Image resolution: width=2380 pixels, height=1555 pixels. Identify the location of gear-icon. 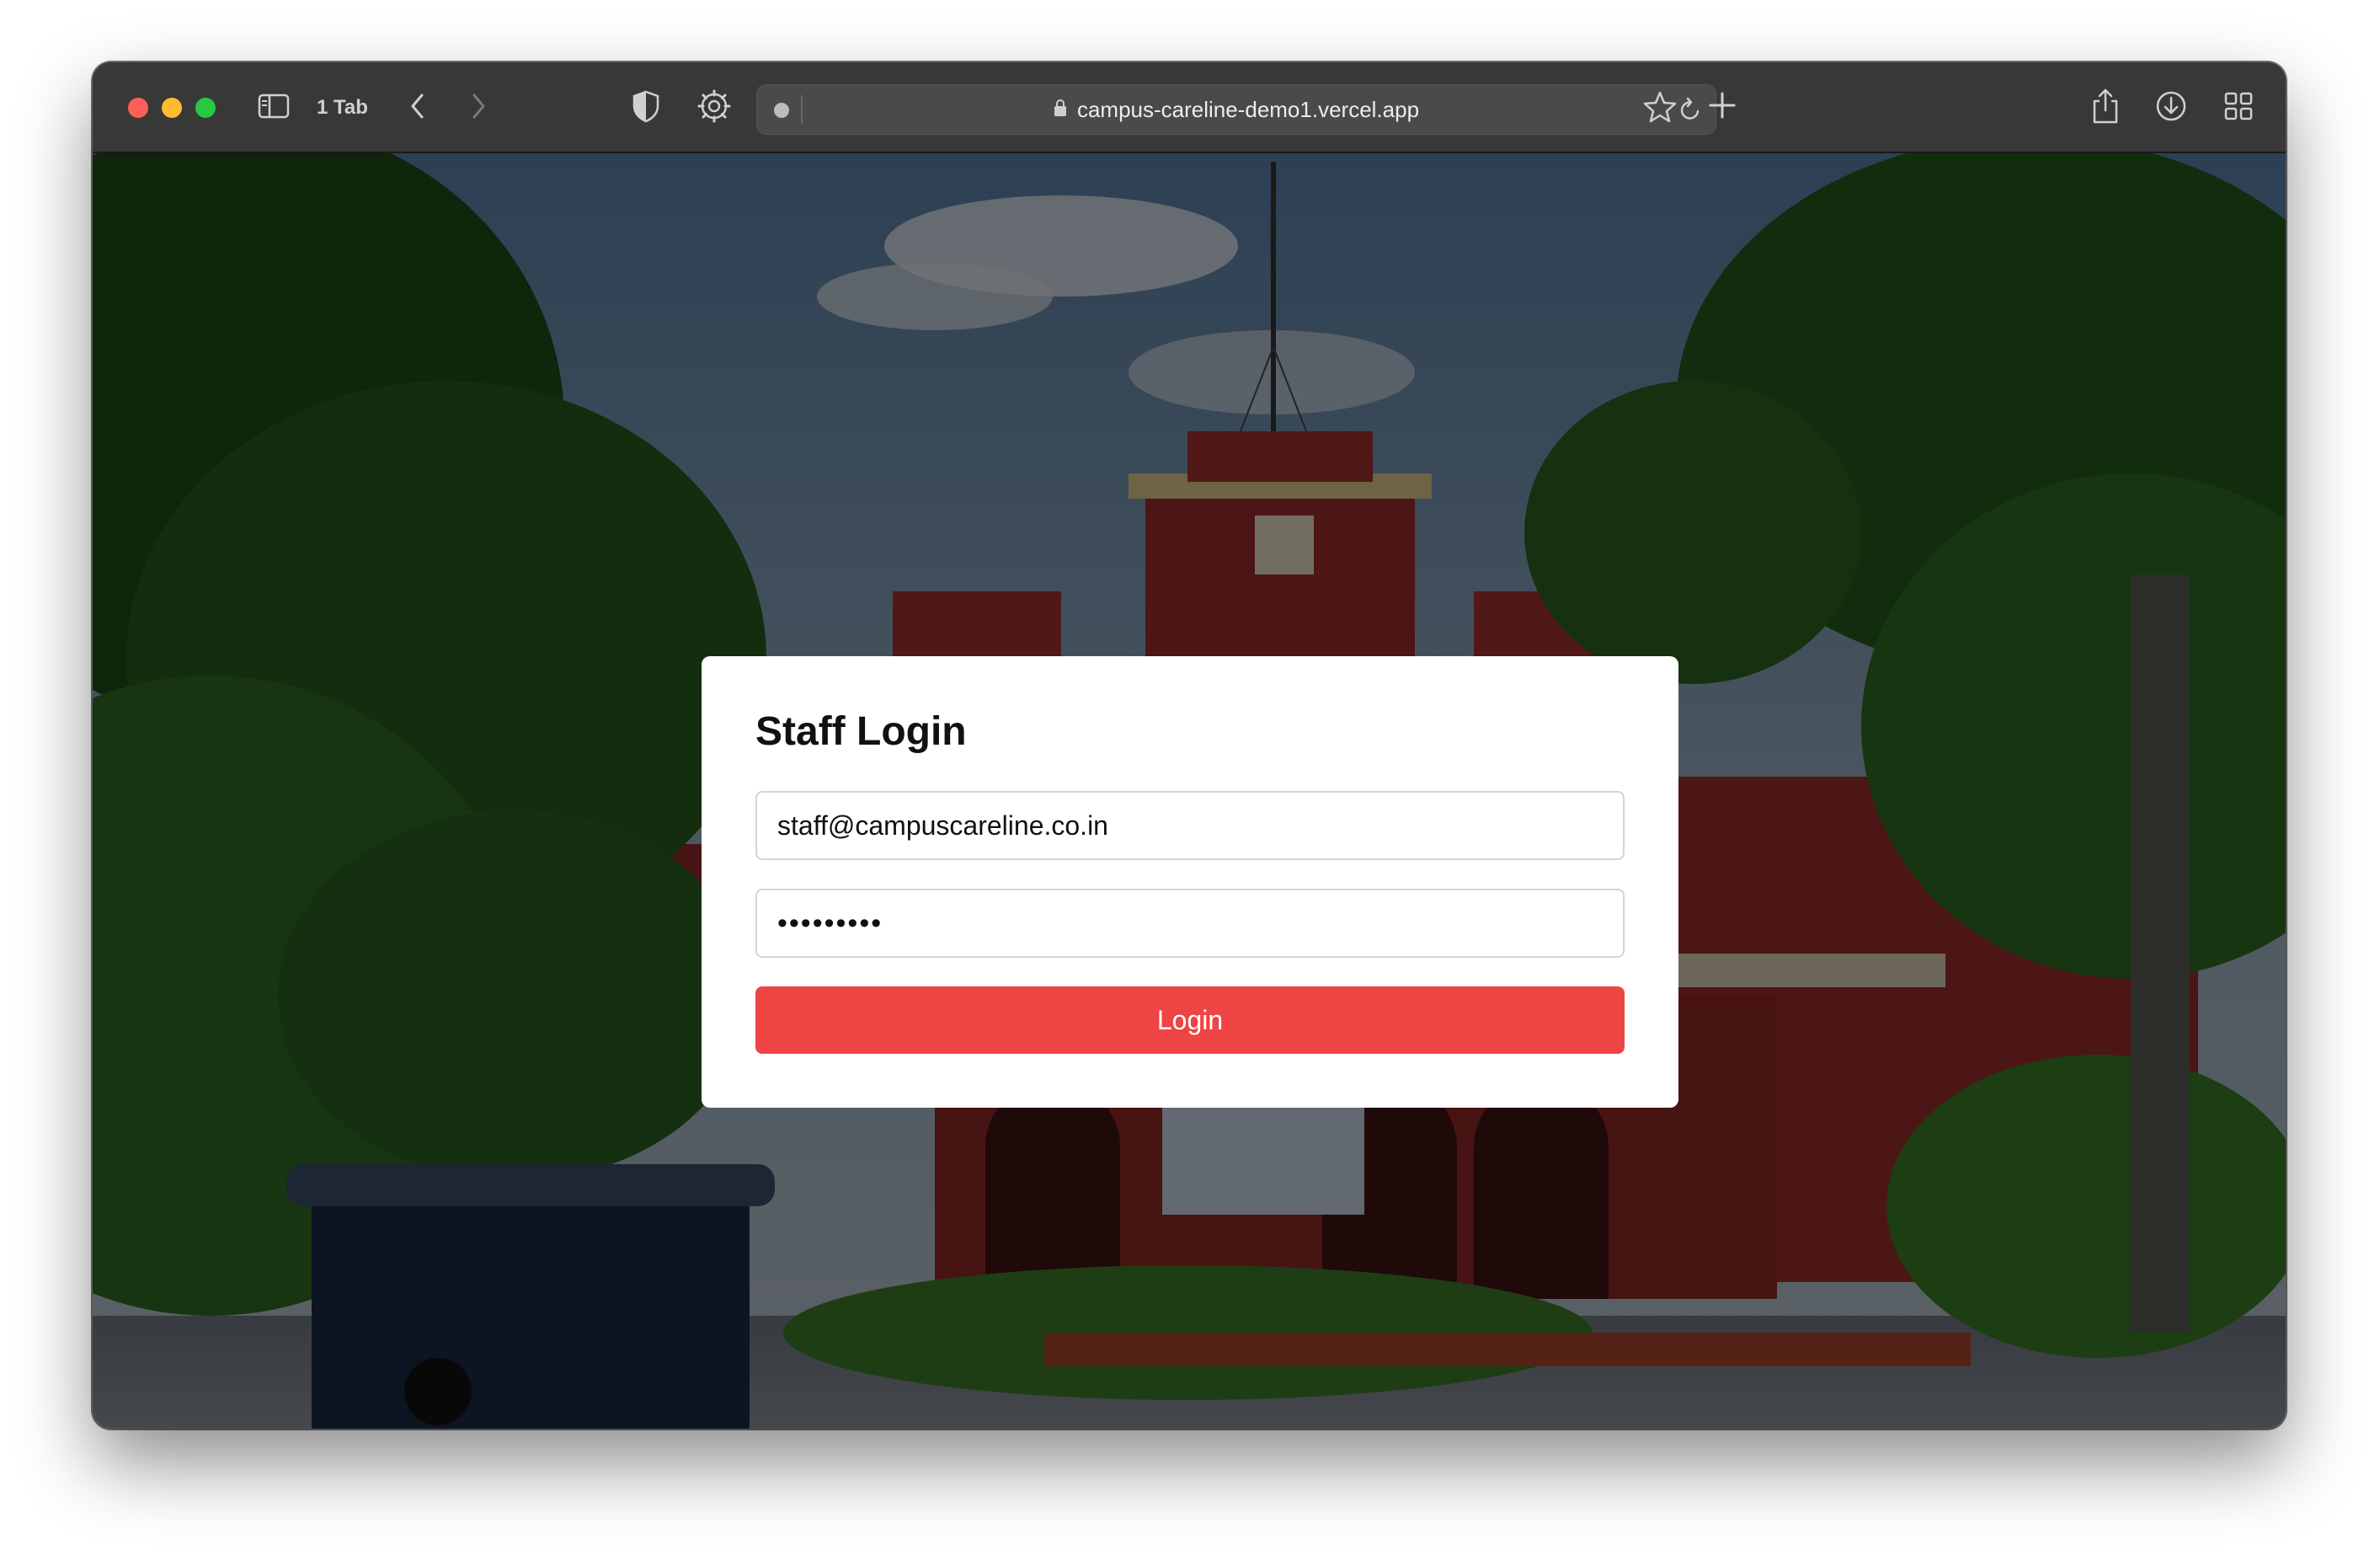
(714, 106).